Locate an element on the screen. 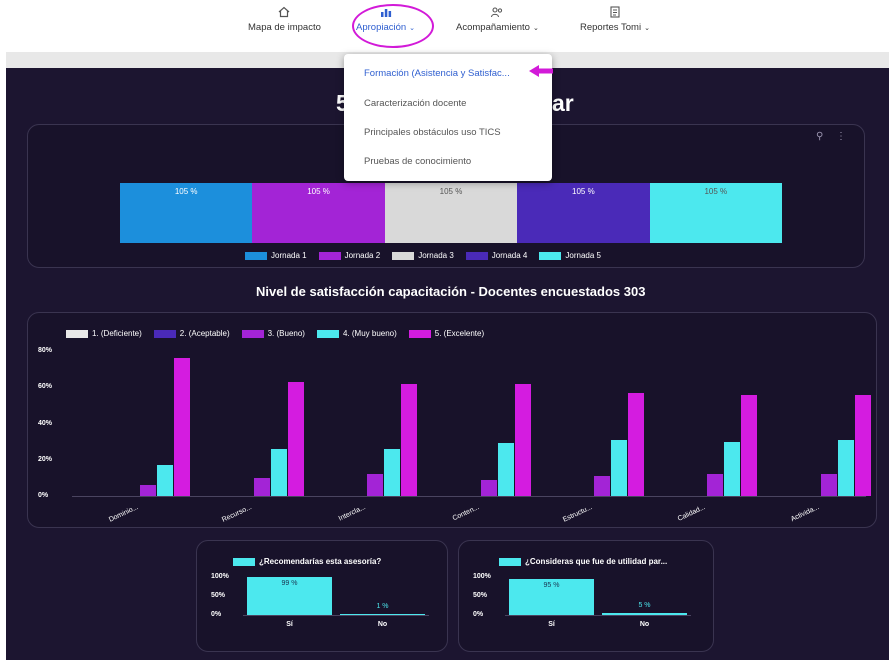 The width and height of the screenshot is (889, 660). pointer-arrow-icon is located at coordinates (541, 71).